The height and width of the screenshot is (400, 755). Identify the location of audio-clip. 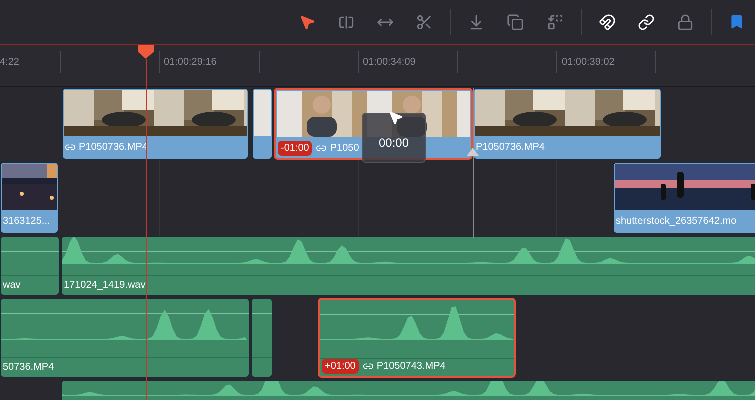
(262, 338).